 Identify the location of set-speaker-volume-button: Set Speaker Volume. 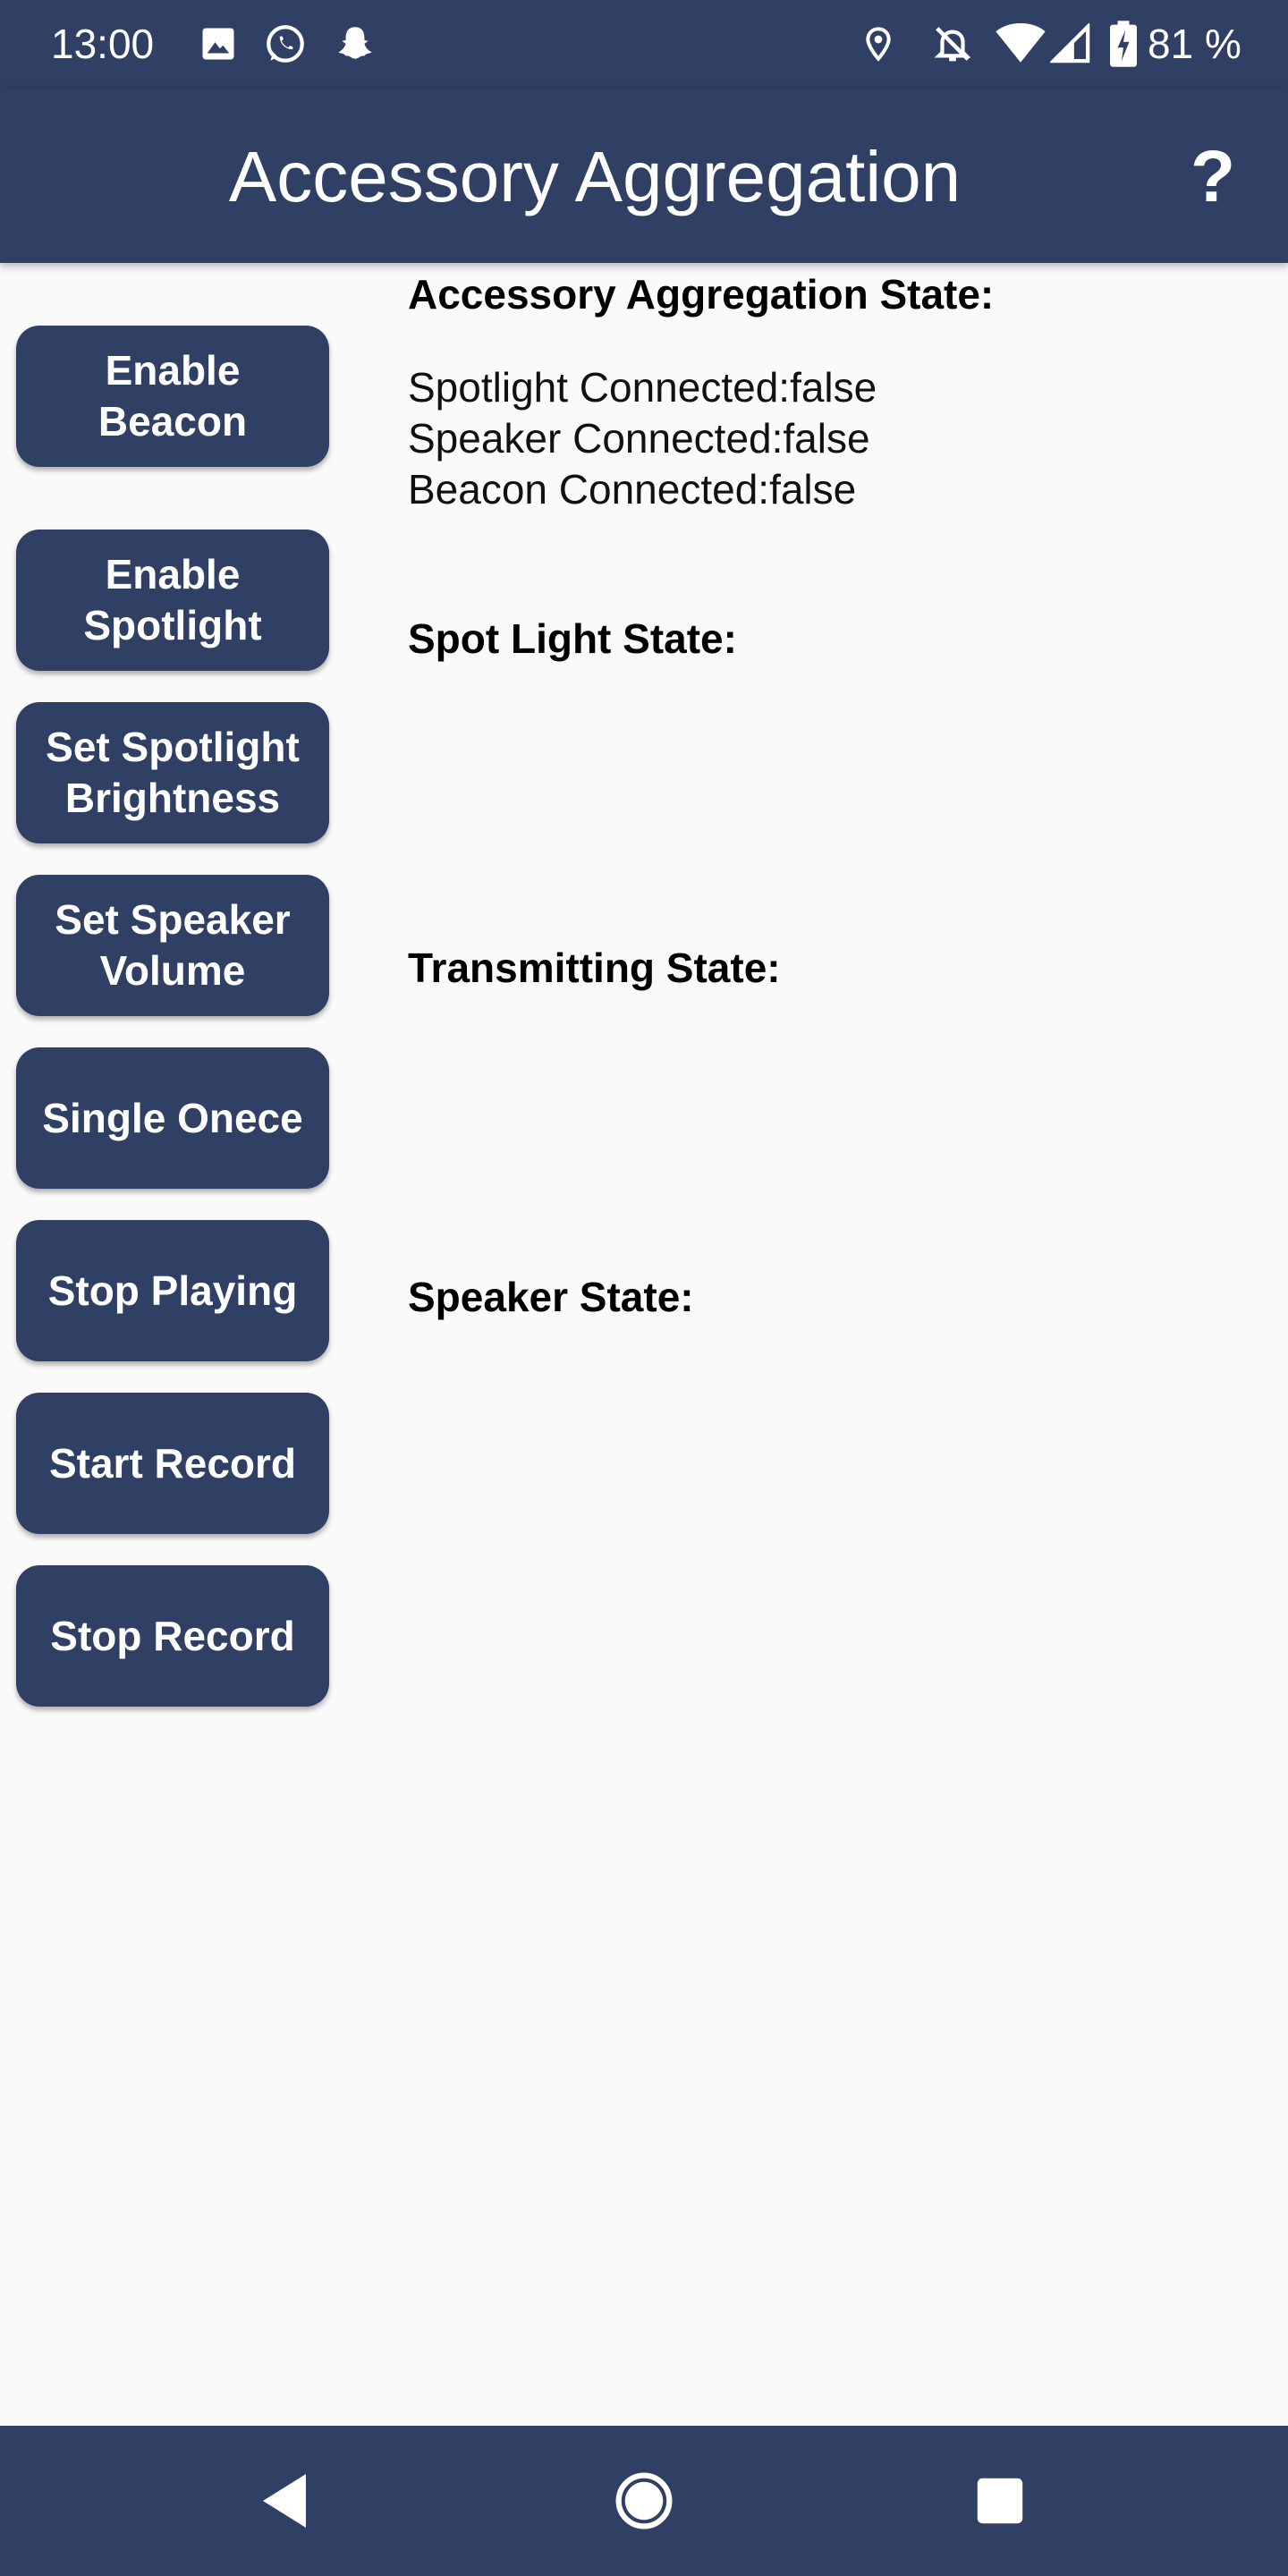
(172, 945).